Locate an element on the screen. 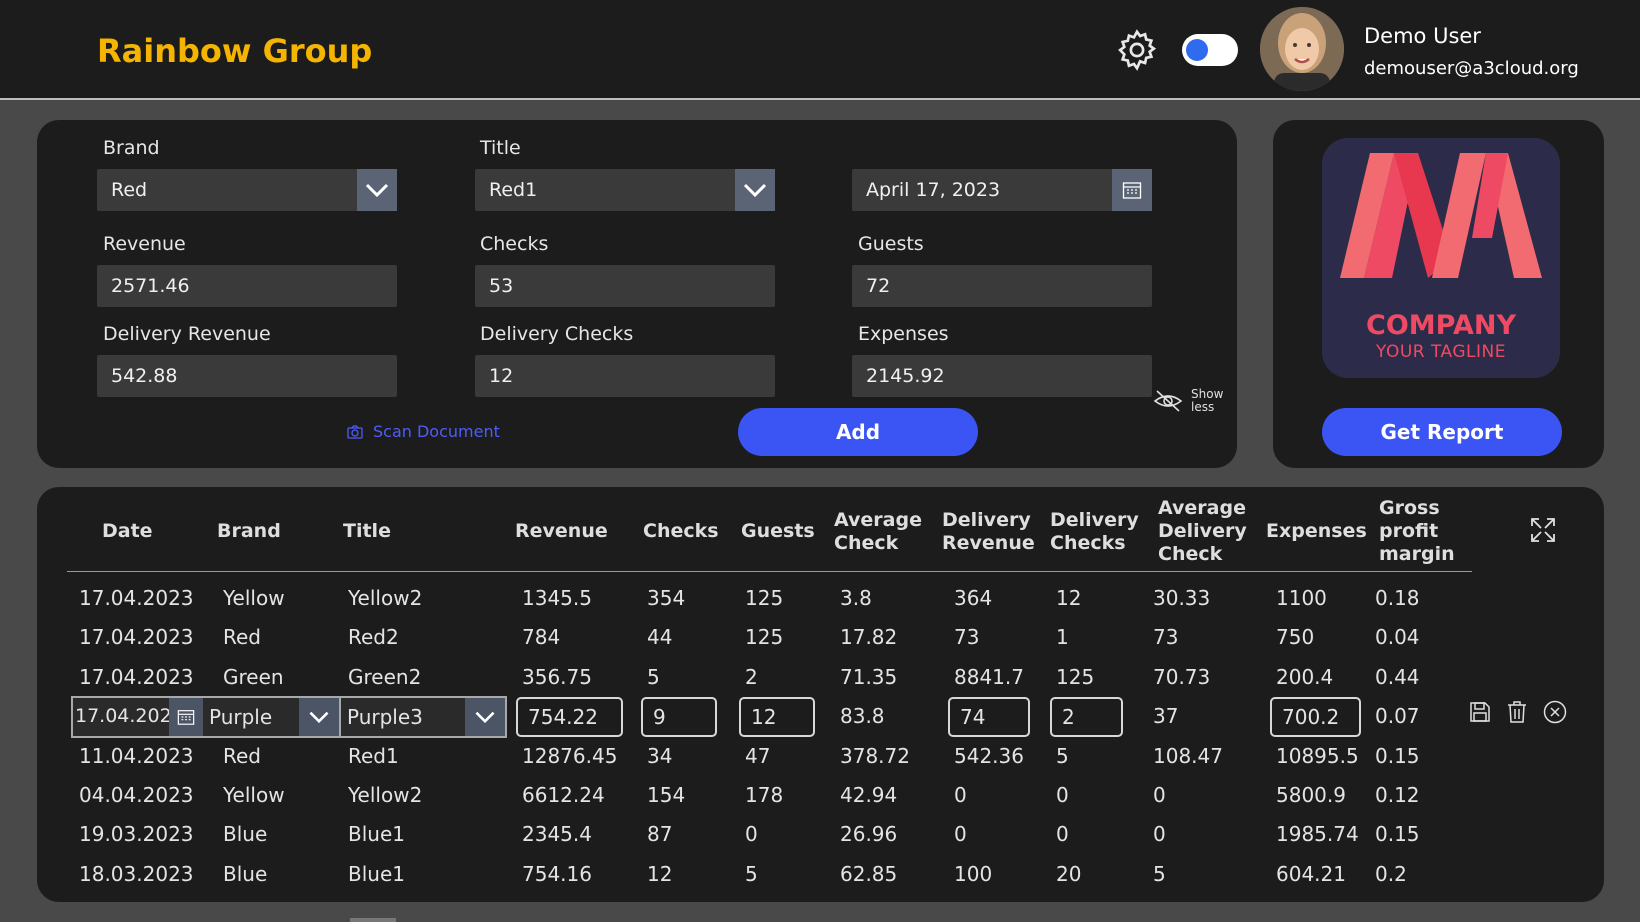  gear-icon is located at coordinates (1137, 50).